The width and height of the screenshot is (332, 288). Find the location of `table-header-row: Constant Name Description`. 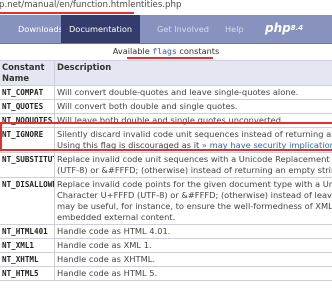

table-header-row: Constant Name Description is located at coordinates (166, 73).